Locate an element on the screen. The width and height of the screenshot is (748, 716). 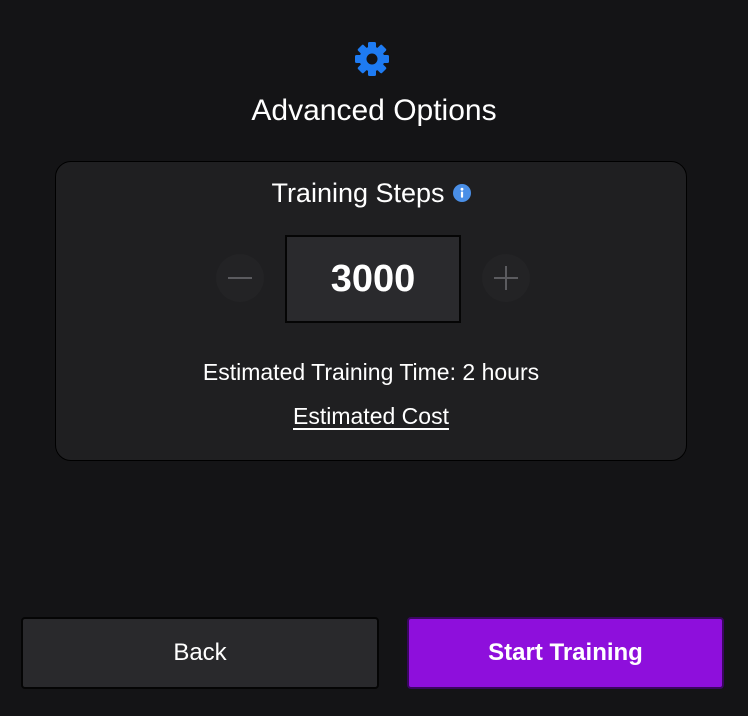
increment-button is located at coordinates (506, 278).